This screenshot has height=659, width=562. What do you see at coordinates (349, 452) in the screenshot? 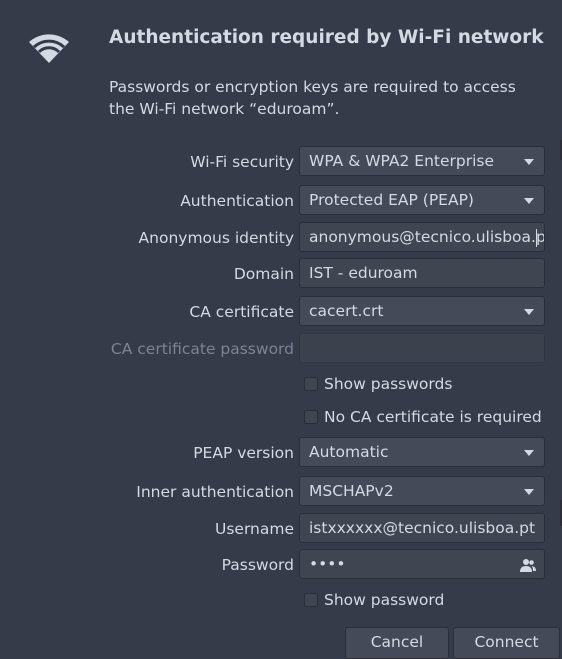
I see `peap-version-value: Automatic` at bounding box center [349, 452].